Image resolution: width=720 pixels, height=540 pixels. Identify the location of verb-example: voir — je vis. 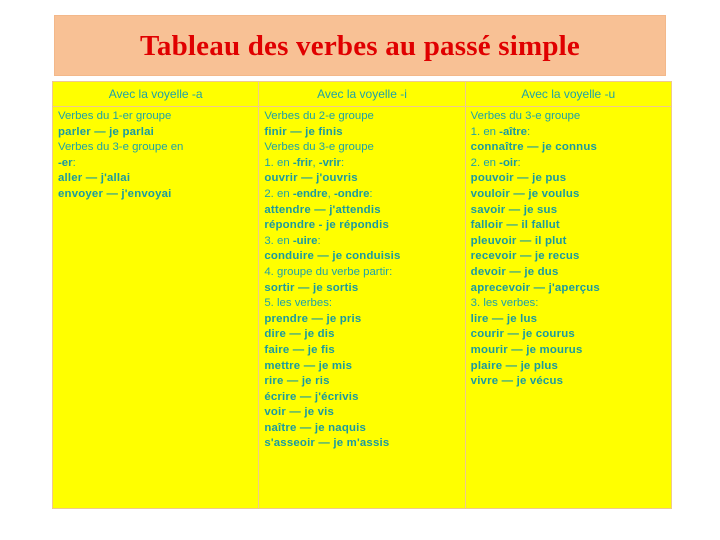
(299, 412).